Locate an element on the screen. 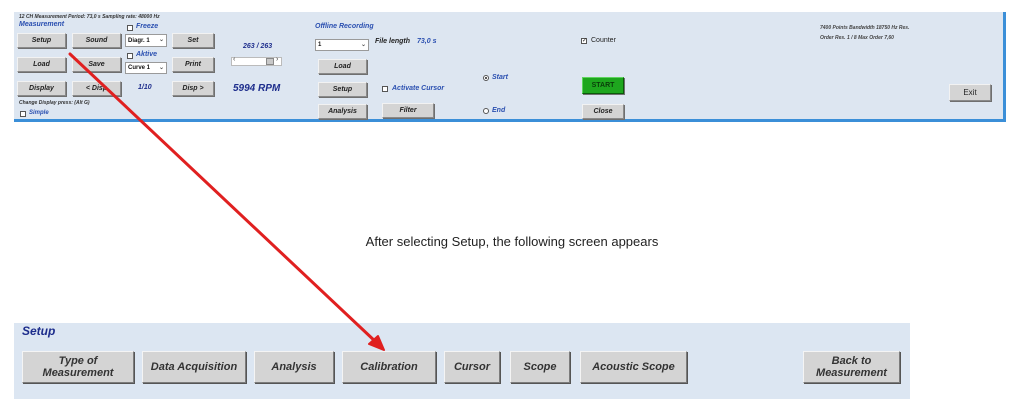 This screenshot has width=1024, height=412. chevron-right-icon: › is located at coordinates (277, 59).